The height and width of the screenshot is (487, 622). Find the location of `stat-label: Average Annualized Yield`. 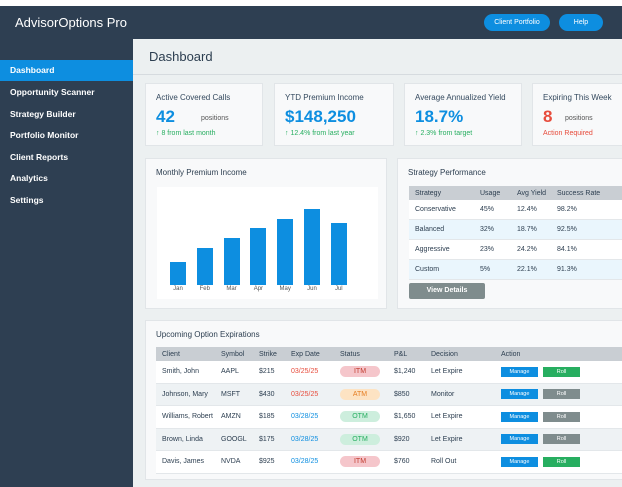

stat-label: Average Annualized Yield is located at coordinates (460, 97).